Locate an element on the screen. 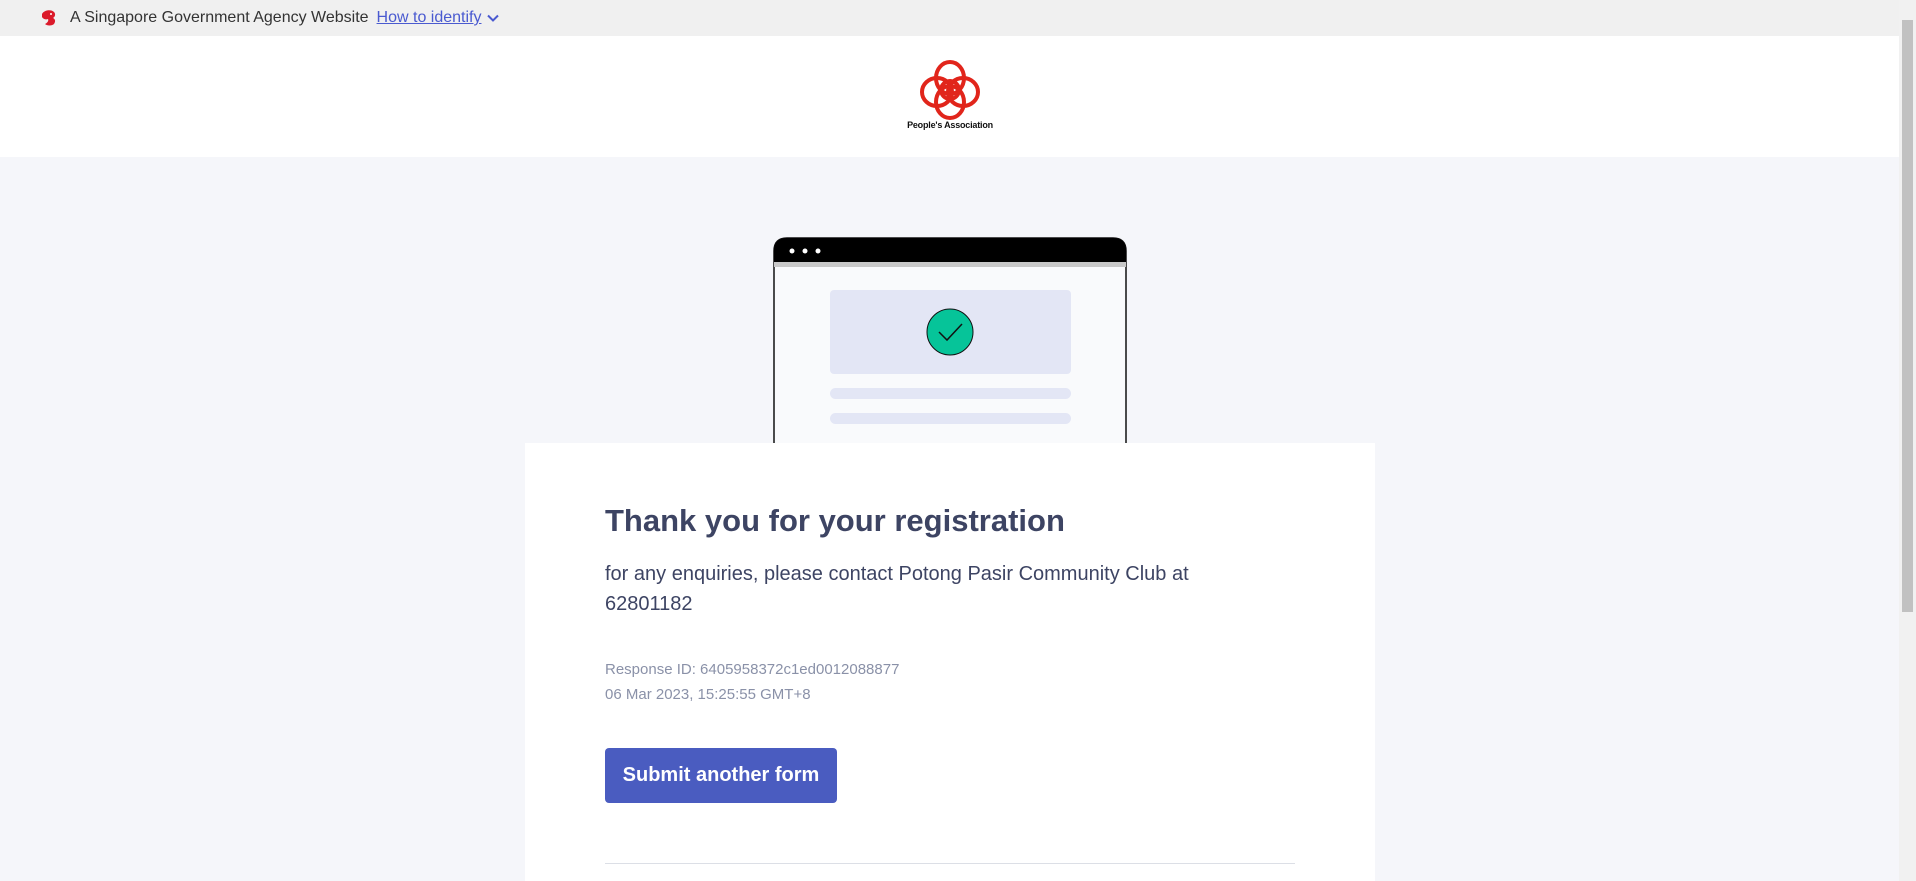 The width and height of the screenshot is (1916, 881). peoples-association-logo: People's Association is located at coordinates (950, 96).